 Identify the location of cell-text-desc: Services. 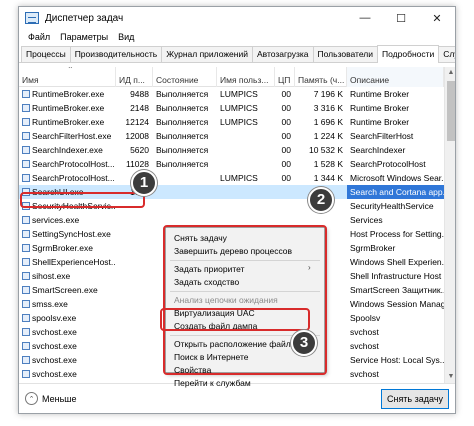
(366, 220).